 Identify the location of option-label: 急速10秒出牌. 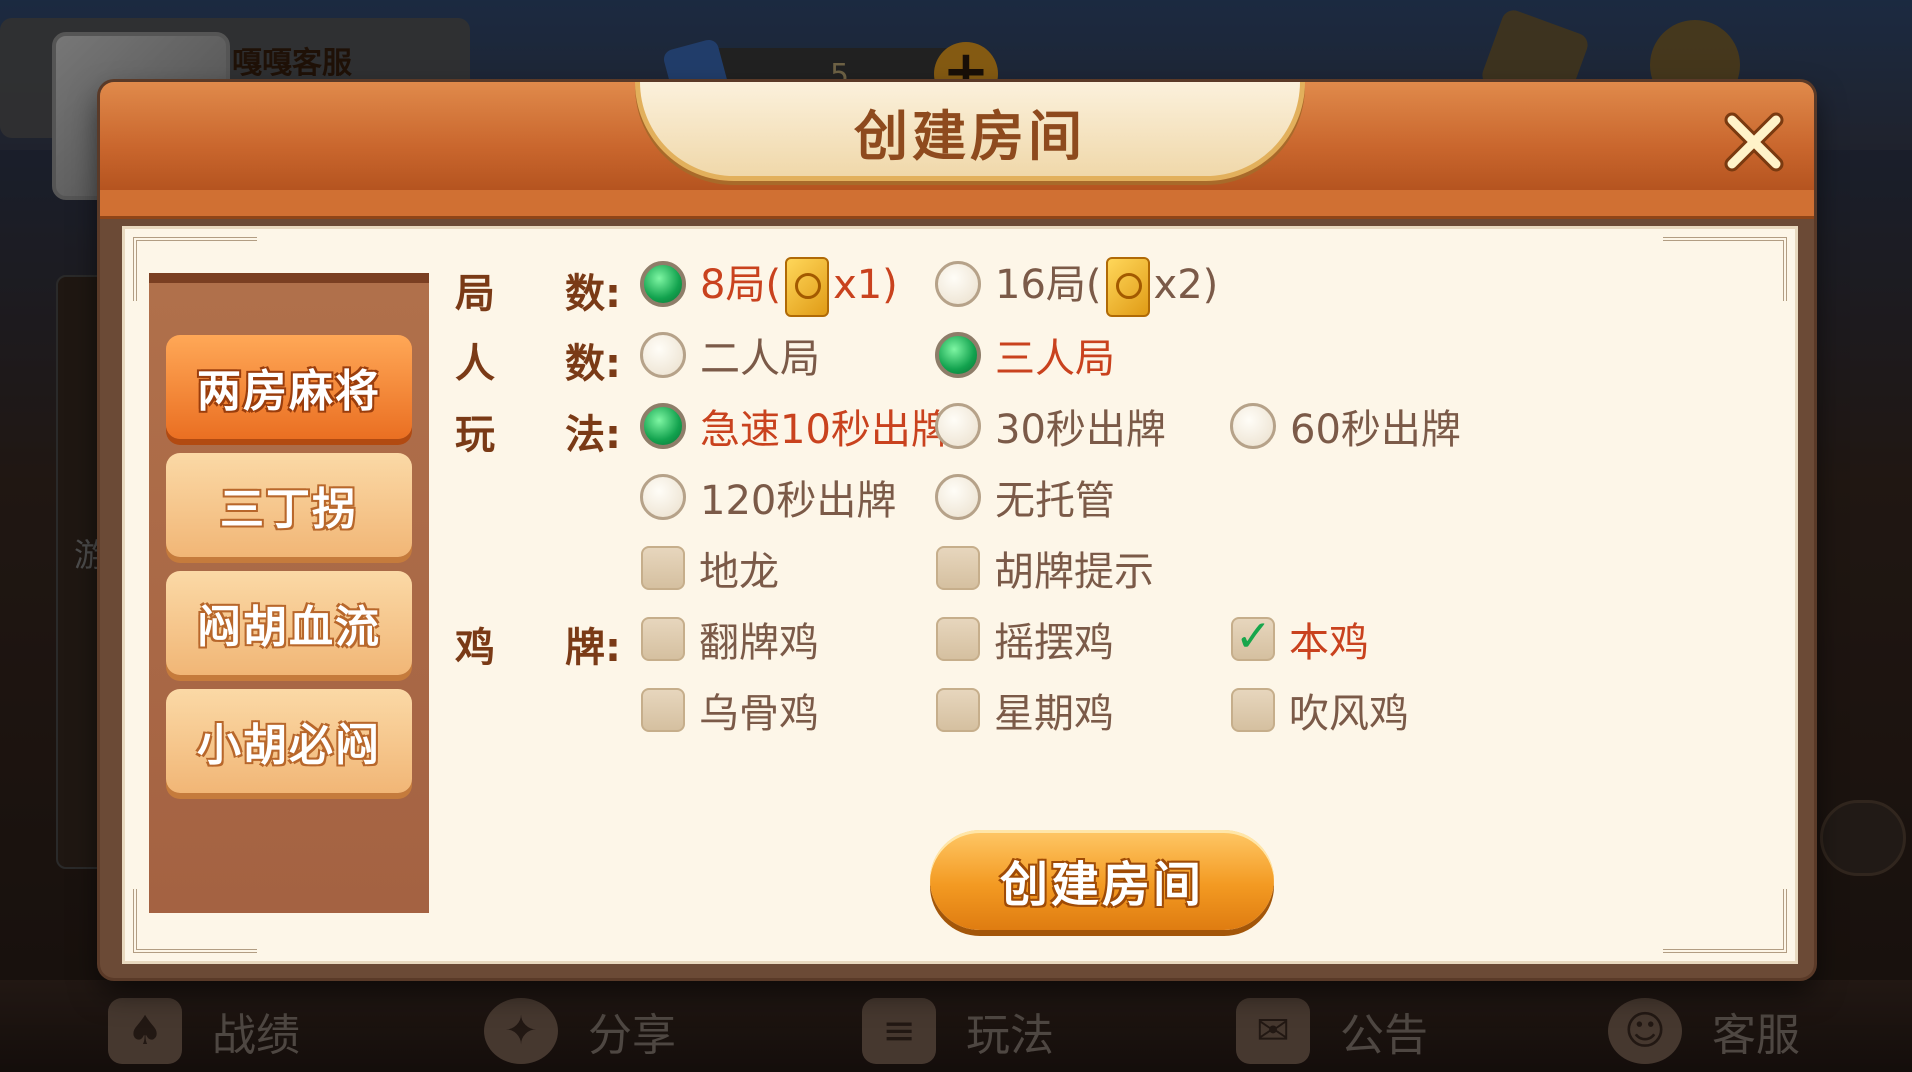
(825, 430).